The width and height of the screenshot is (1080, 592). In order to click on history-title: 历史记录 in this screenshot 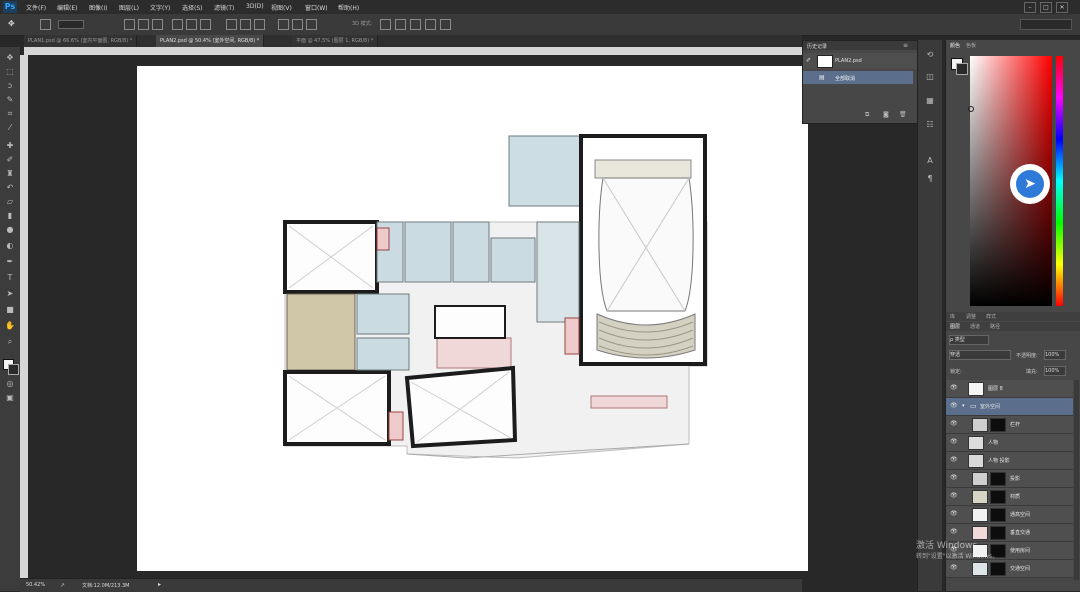, I will do `click(817, 46)`.